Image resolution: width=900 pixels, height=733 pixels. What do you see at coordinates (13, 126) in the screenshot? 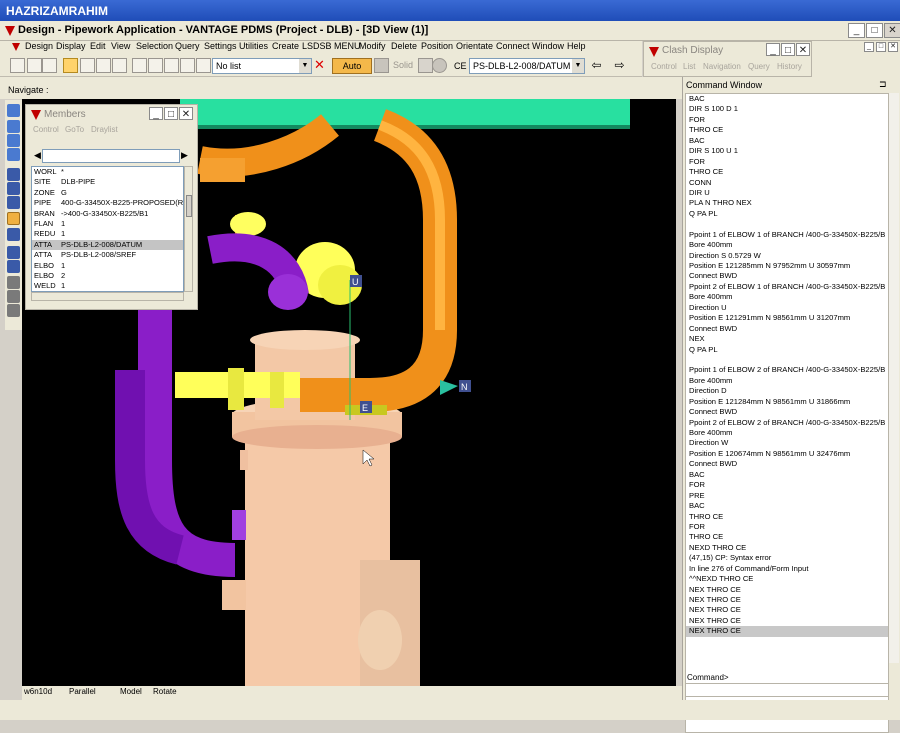
I see `zoom-in-icon` at bounding box center [13, 126].